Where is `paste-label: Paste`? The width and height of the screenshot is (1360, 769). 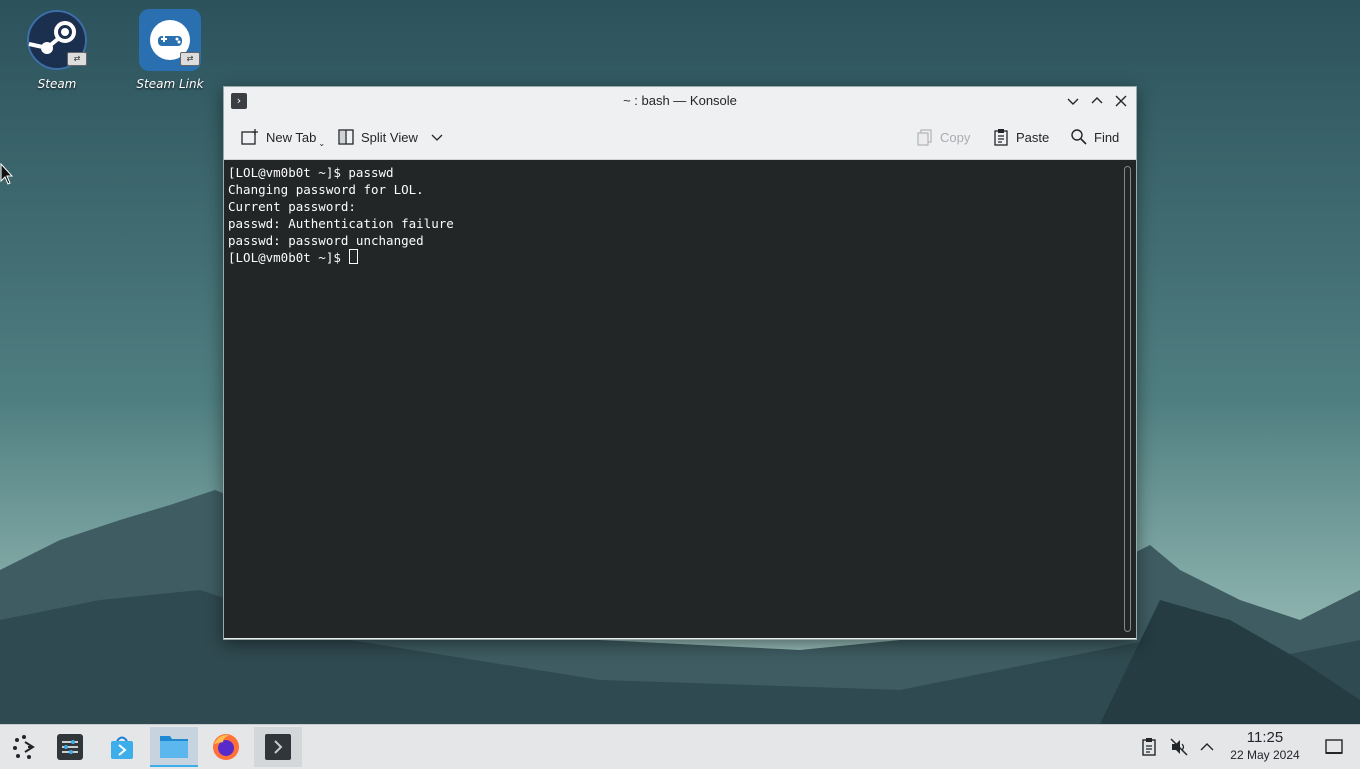 paste-label: Paste is located at coordinates (1033, 137).